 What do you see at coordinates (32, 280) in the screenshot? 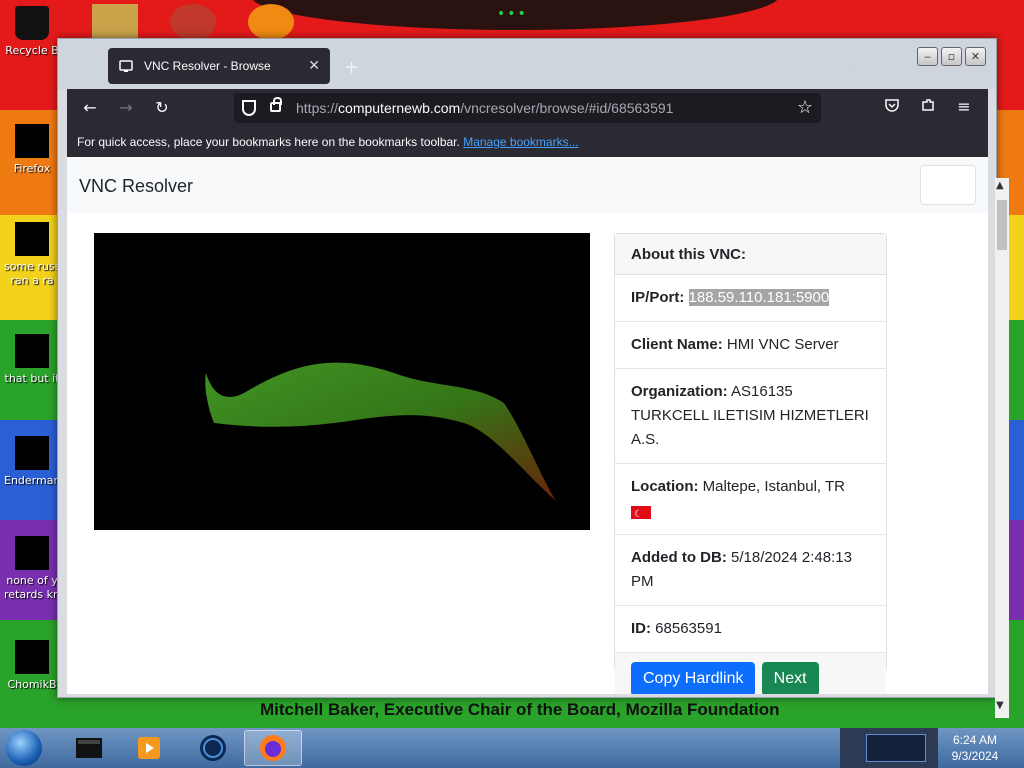
I see `desktop-icon-label: ran a ra` at bounding box center [32, 280].